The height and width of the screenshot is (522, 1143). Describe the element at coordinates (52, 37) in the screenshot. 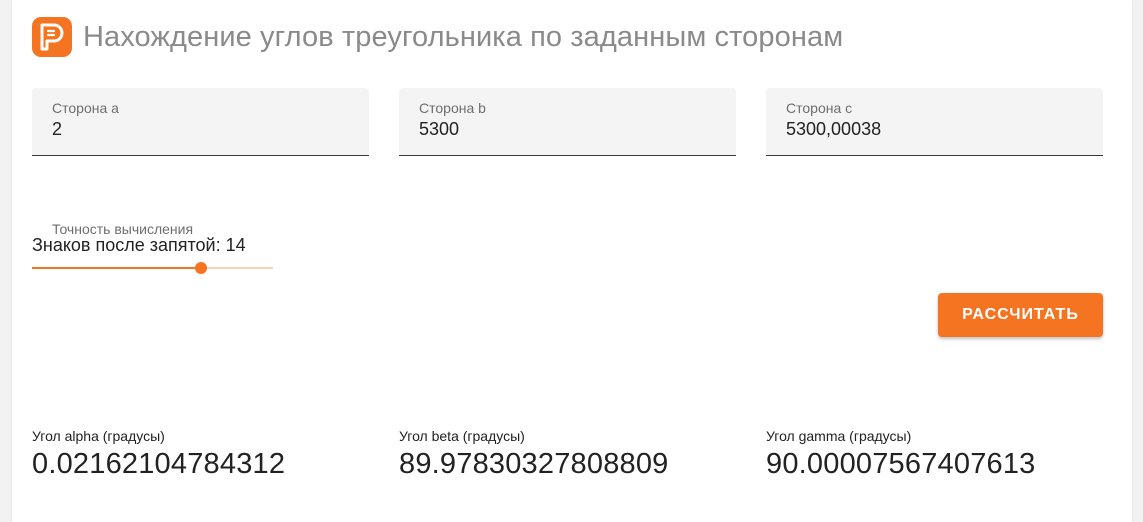

I see `p-logo-icon` at that location.